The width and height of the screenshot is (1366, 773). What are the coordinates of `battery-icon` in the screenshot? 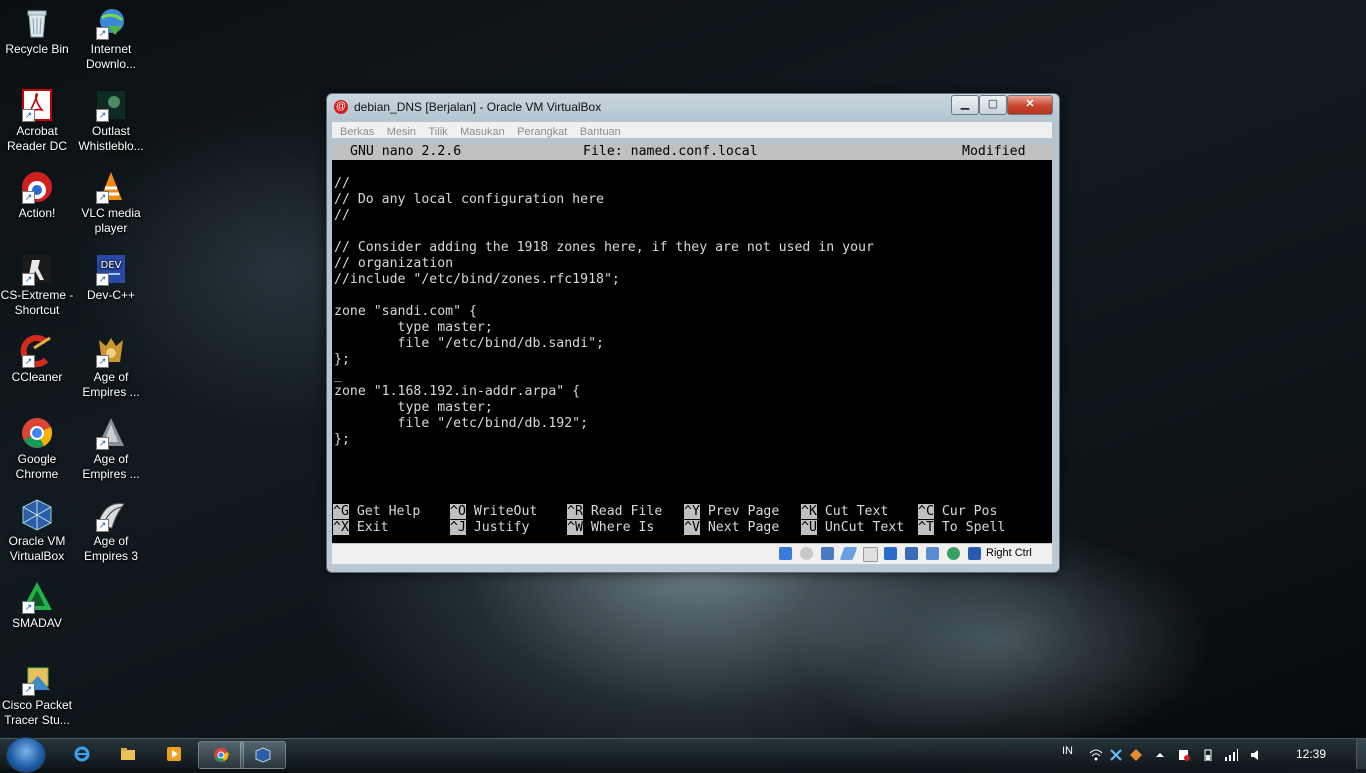 It's located at (1208, 755).